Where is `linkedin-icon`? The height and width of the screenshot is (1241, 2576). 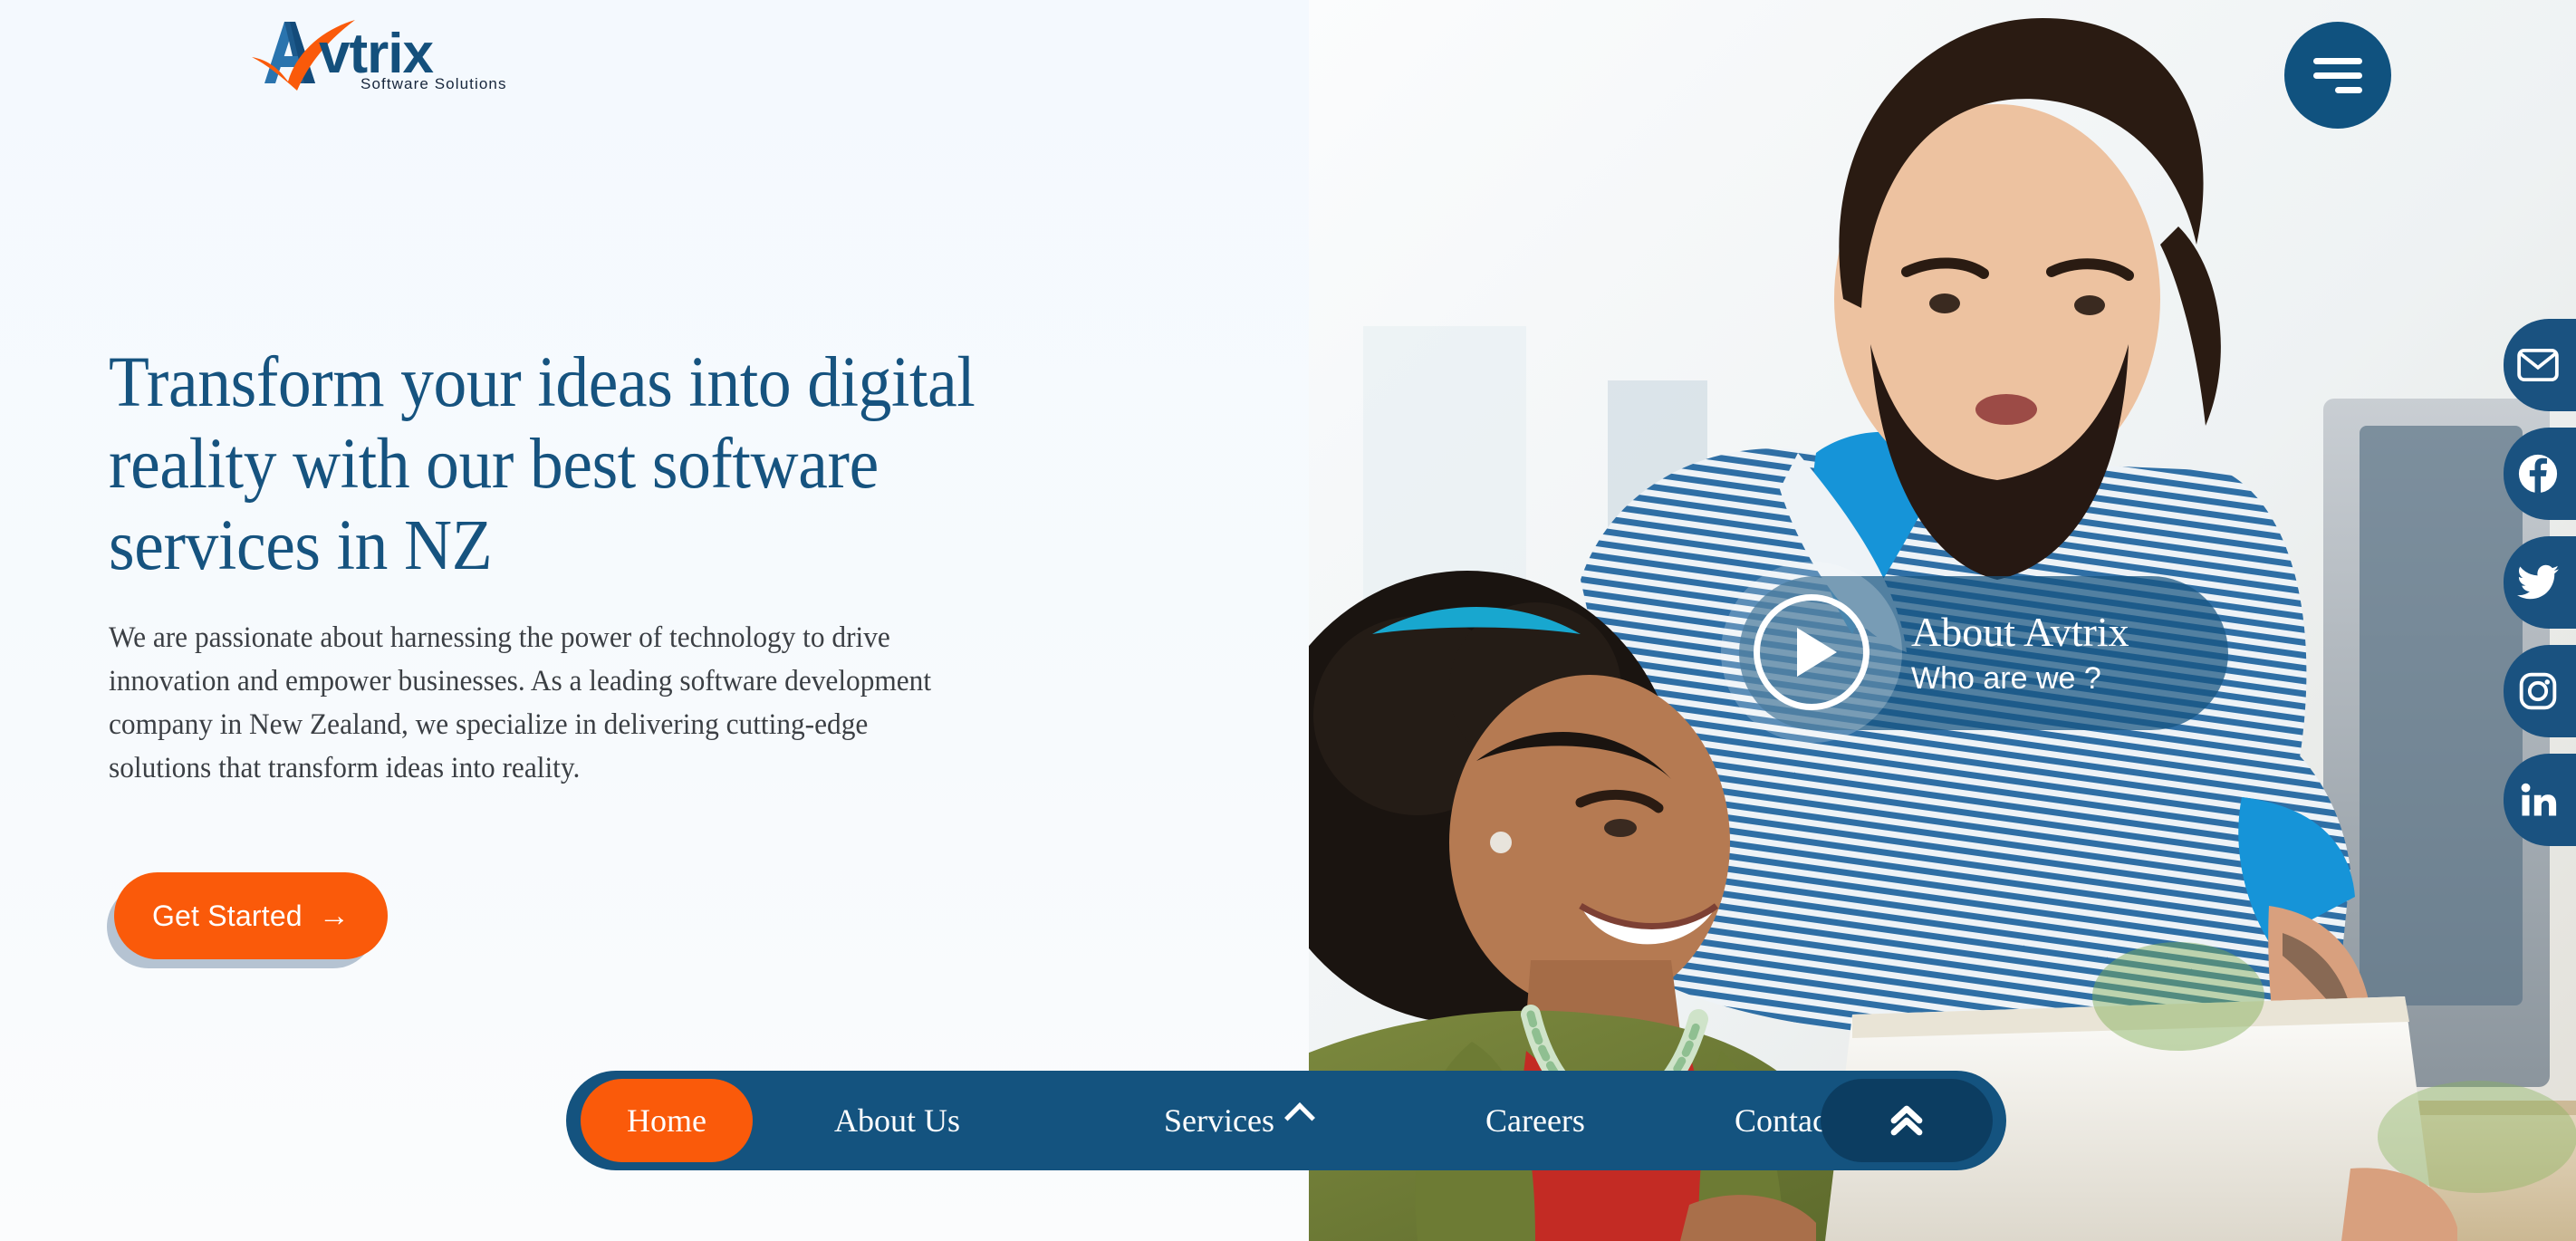 linkedin-icon is located at coordinates (2539, 799).